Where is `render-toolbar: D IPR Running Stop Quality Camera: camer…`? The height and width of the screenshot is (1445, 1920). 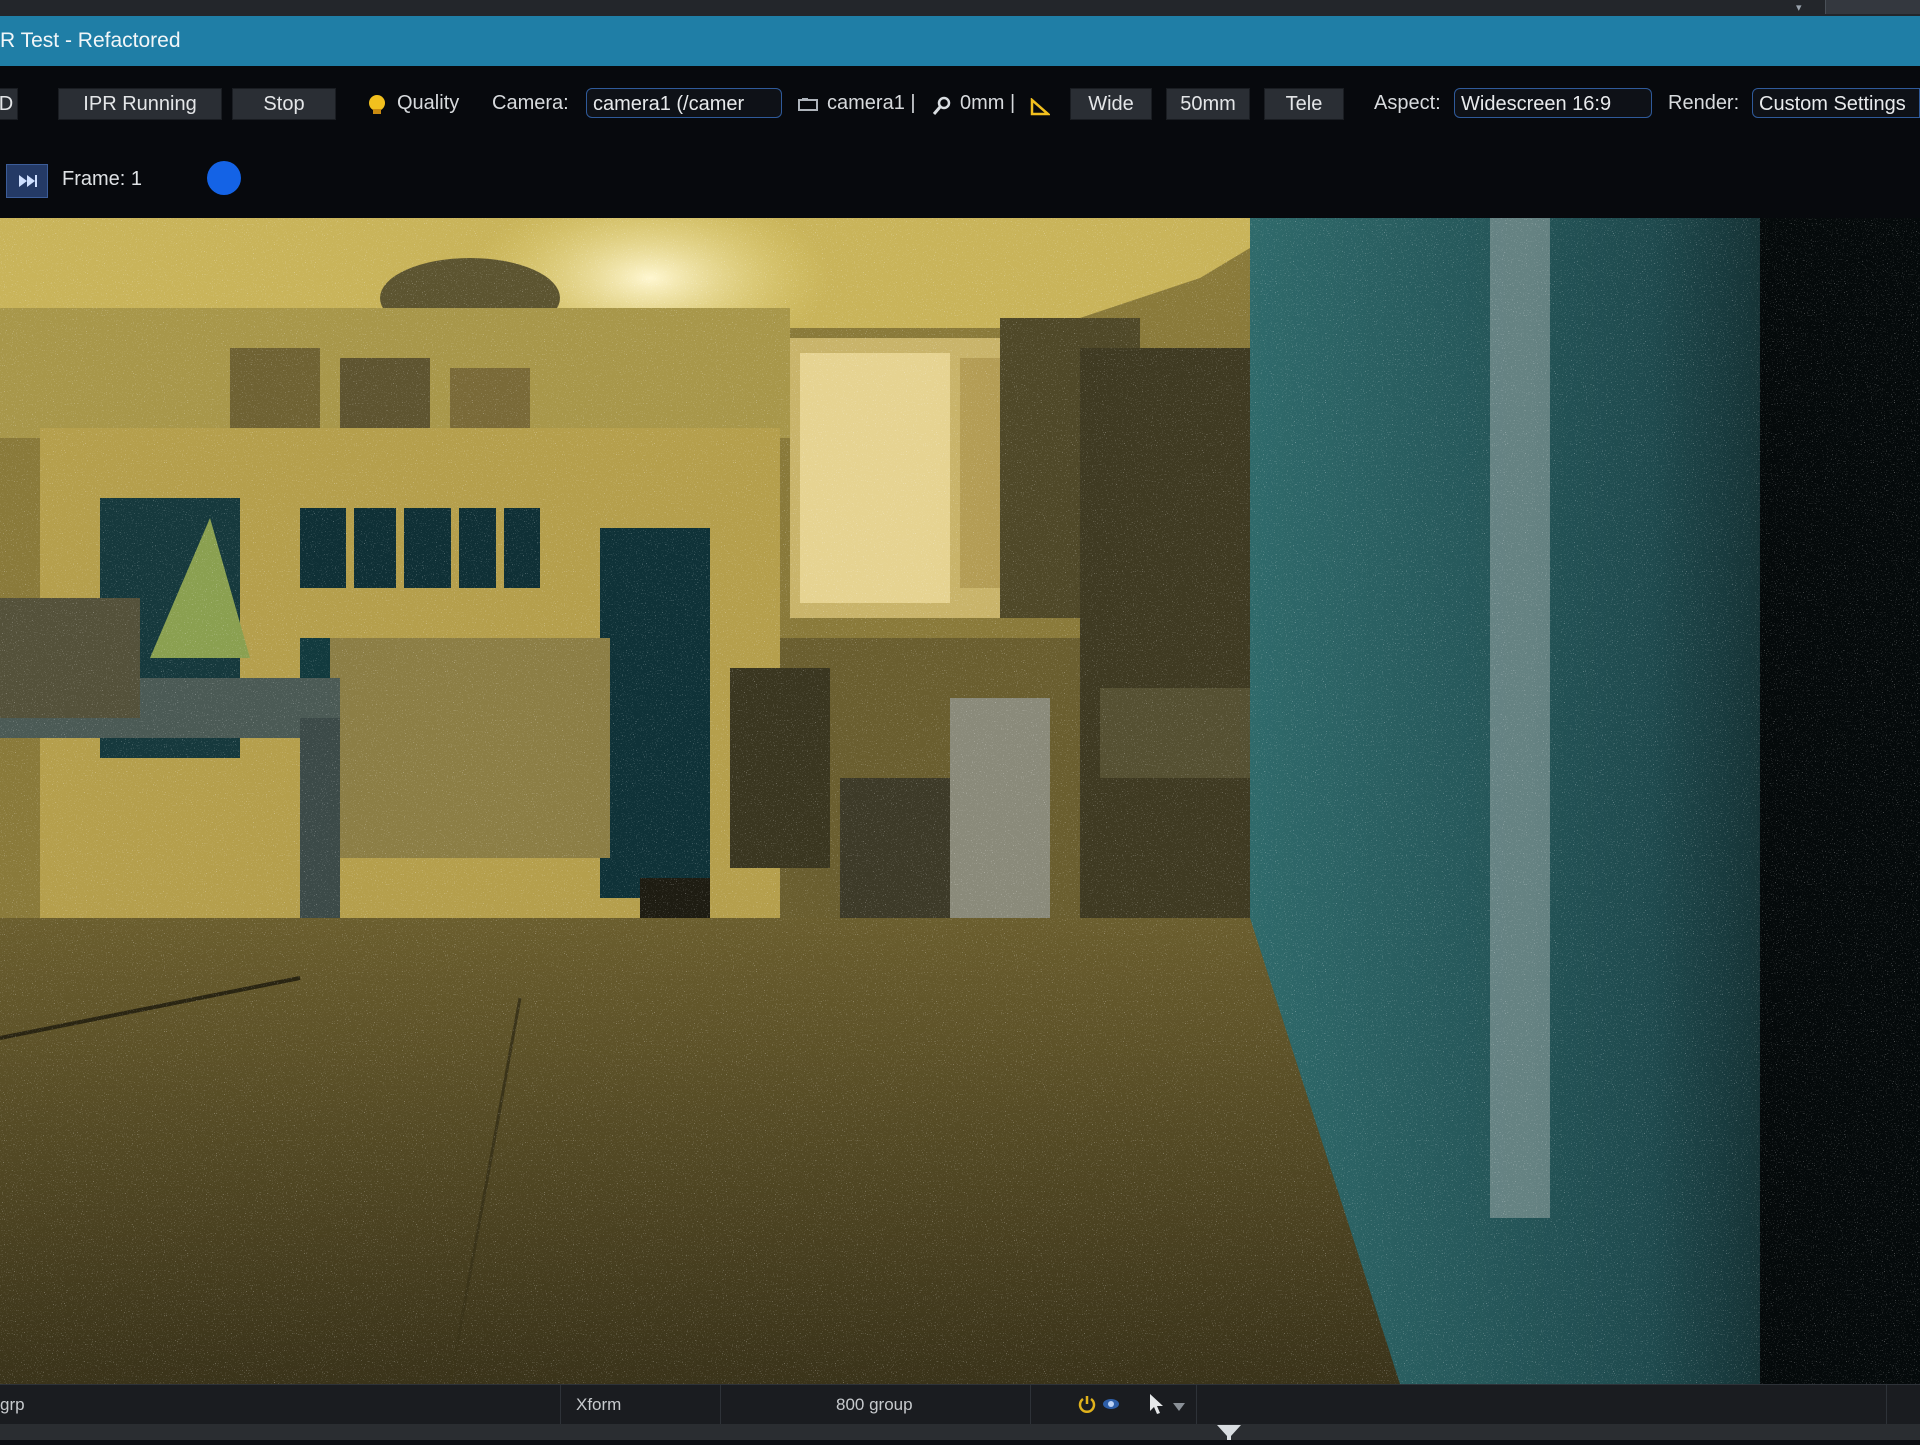 render-toolbar: D IPR Running Stop Quality Camera: camer… is located at coordinates (960, 105).